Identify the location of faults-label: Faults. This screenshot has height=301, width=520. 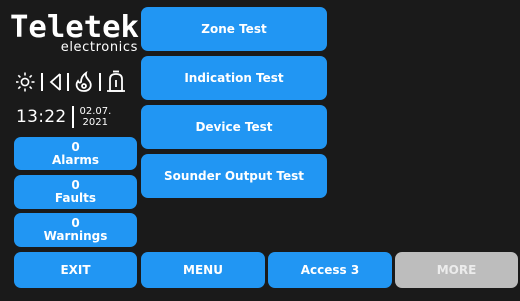
(75, 198).